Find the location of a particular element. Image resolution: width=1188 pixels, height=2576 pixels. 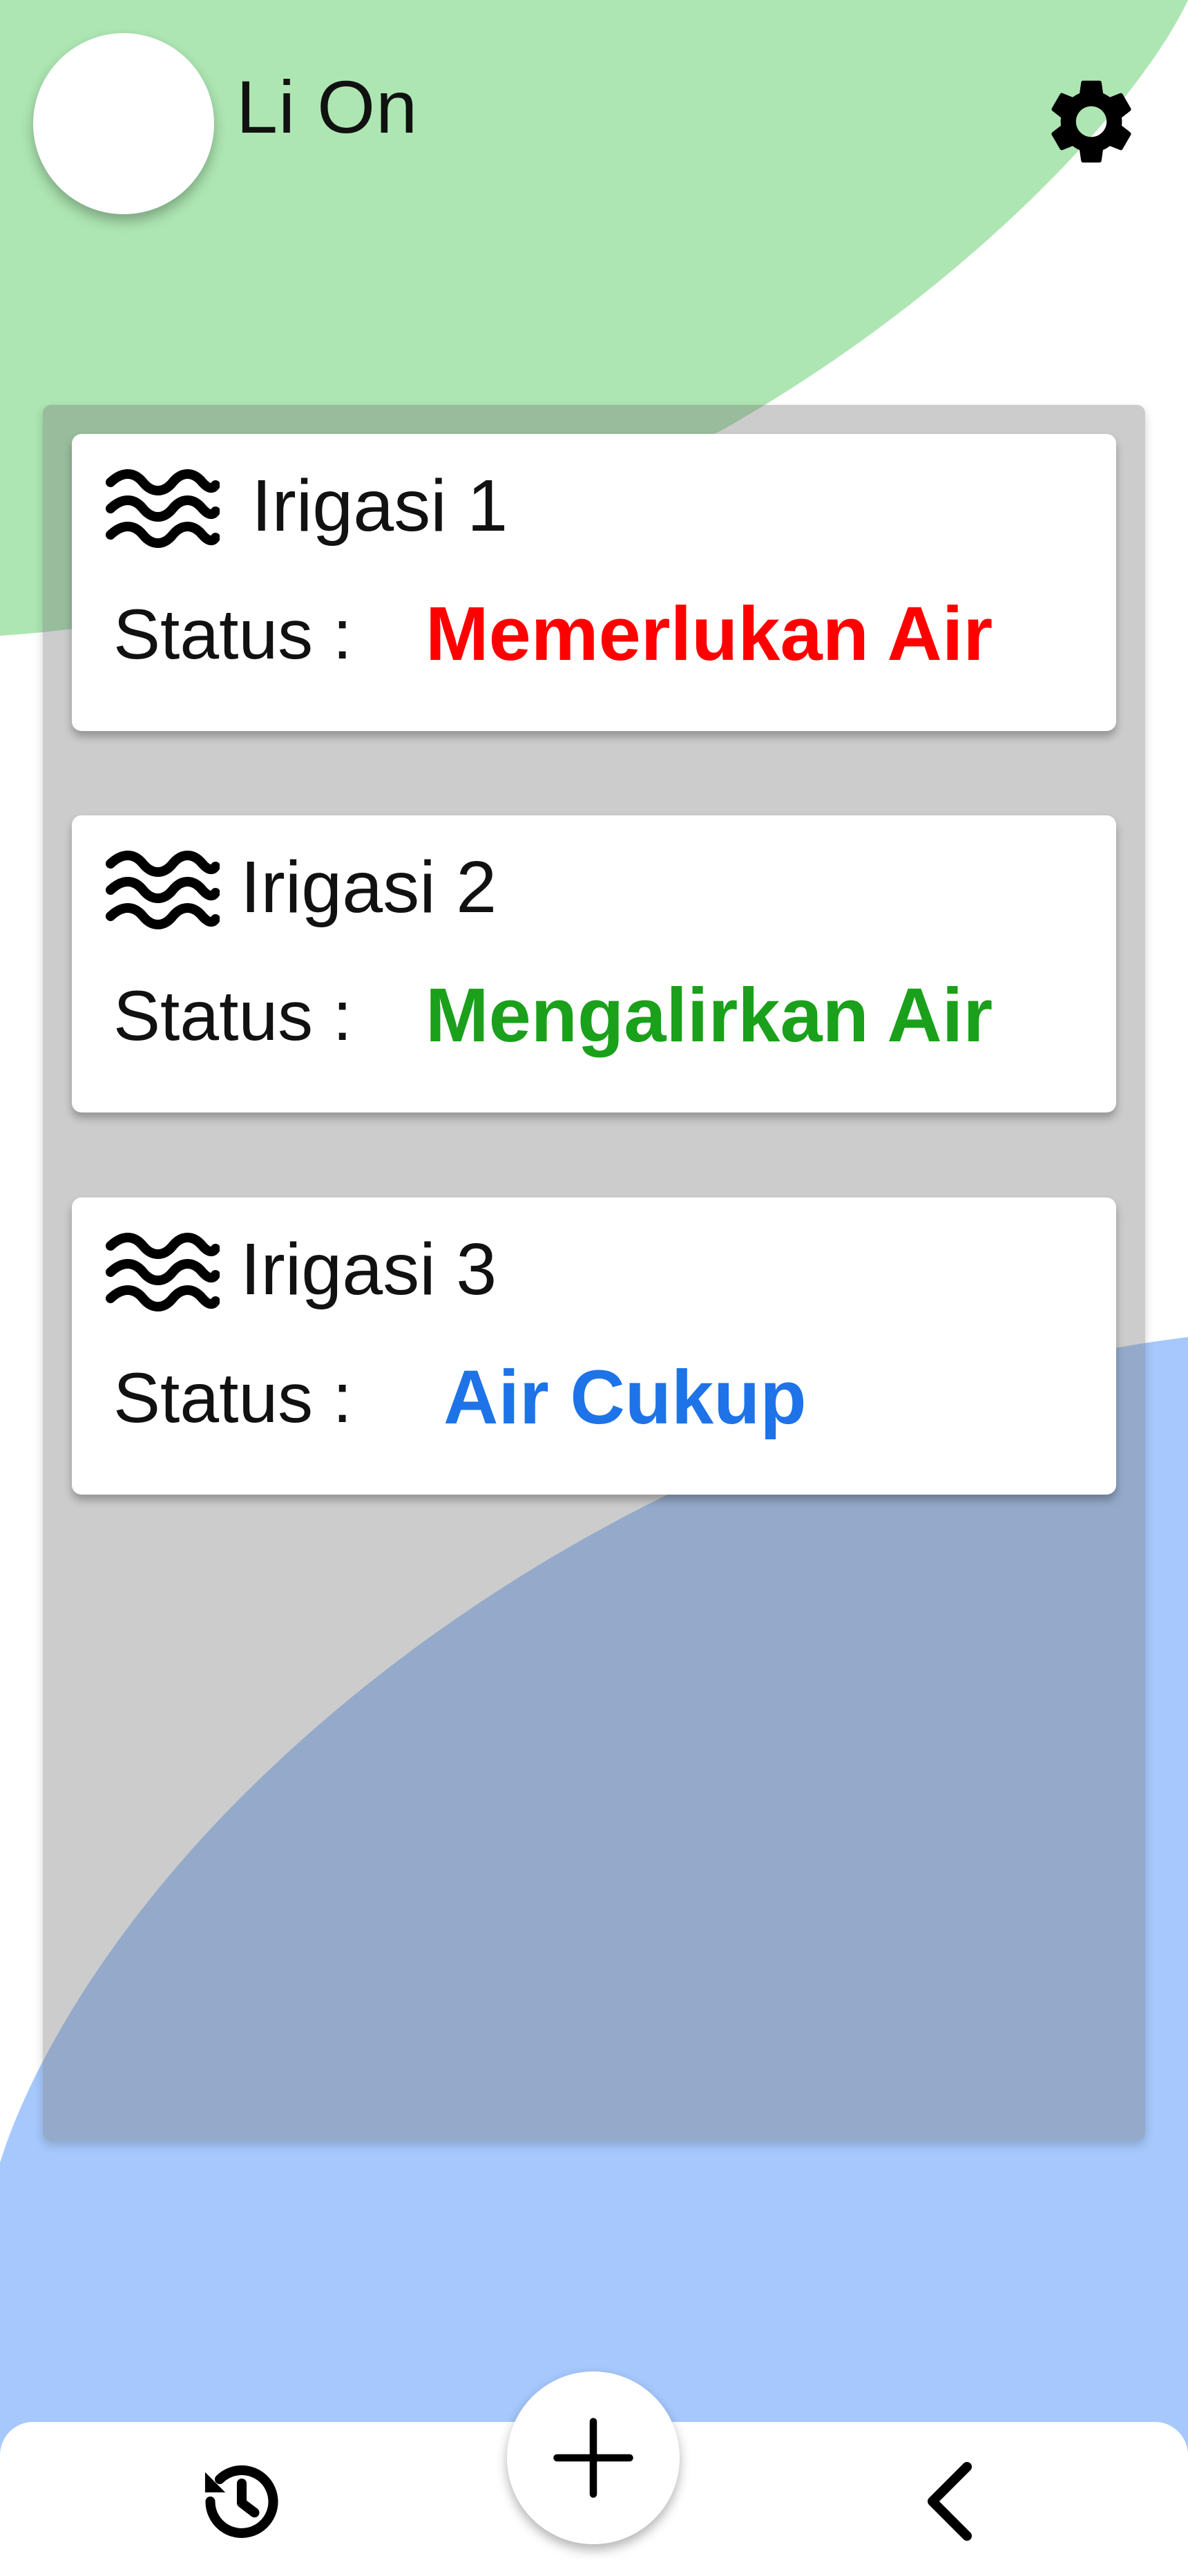

gear-icon is located at coordinates (1091, 121).